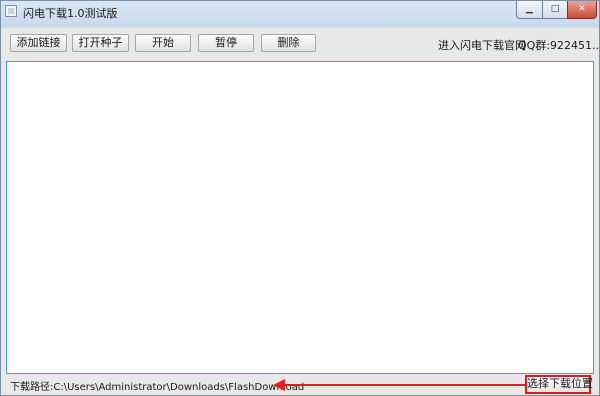 The image size is (600, 396). I want to click on maximize-button: □, so click(555, 10).